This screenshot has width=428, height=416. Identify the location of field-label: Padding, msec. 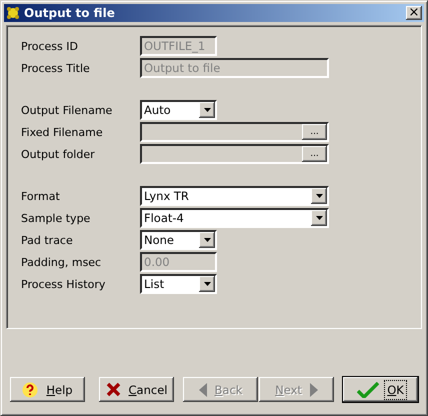
(61, 262).